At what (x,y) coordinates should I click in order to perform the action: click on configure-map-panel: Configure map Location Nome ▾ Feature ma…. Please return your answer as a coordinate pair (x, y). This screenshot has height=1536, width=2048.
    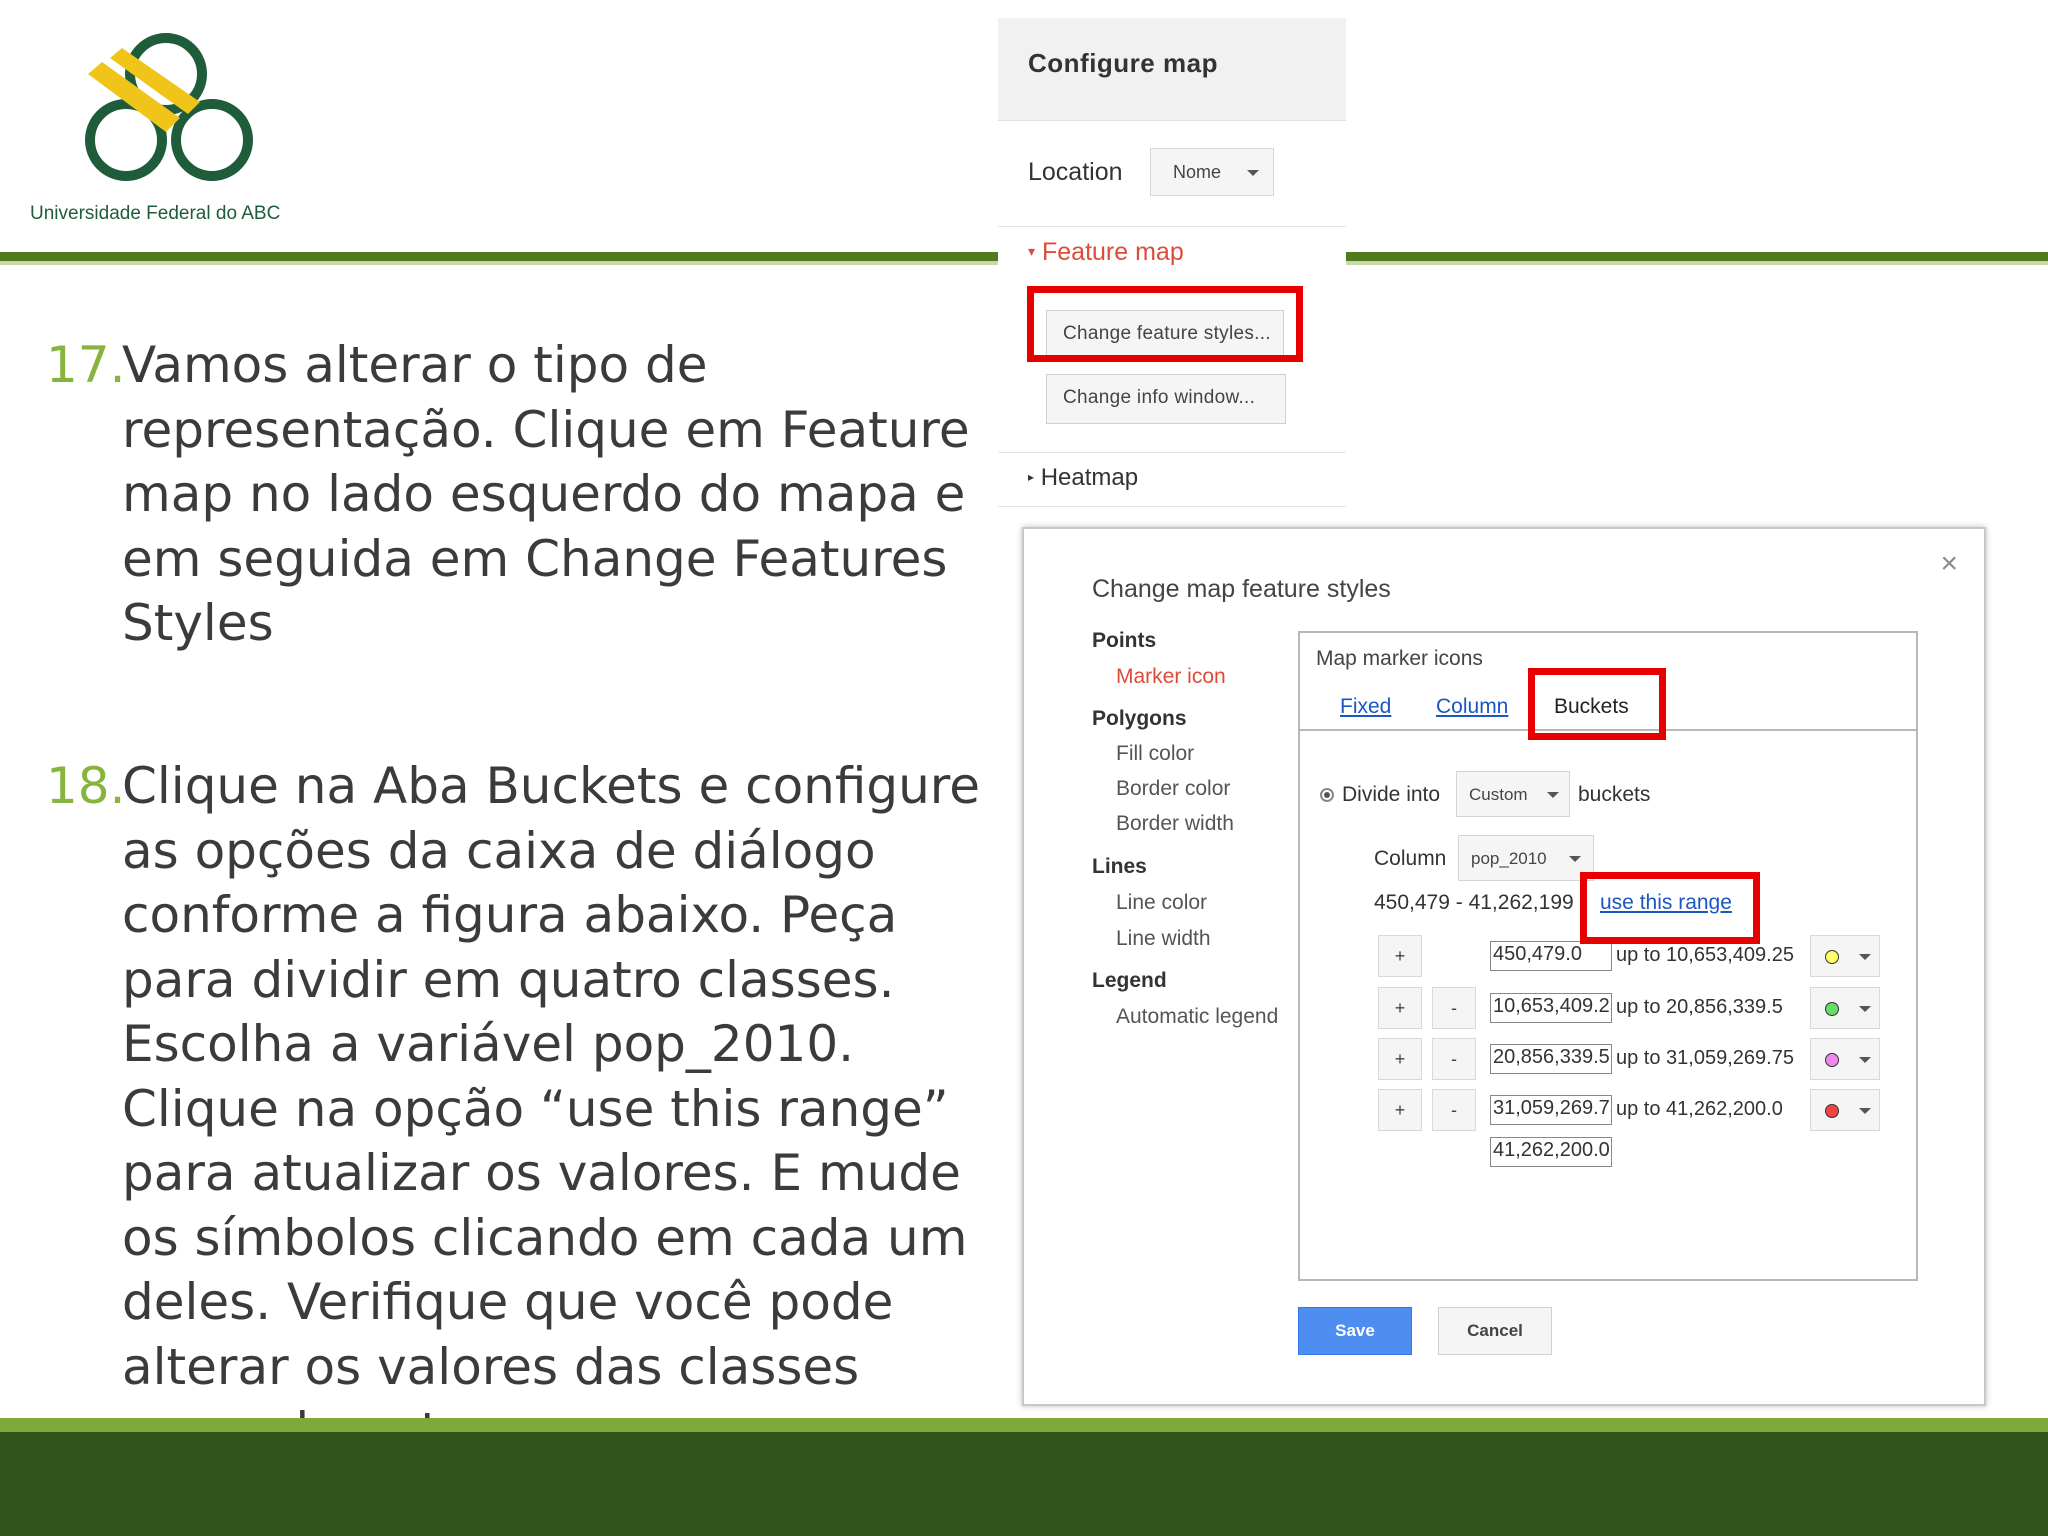
    Looking at the image, I should click on (1172, 264).